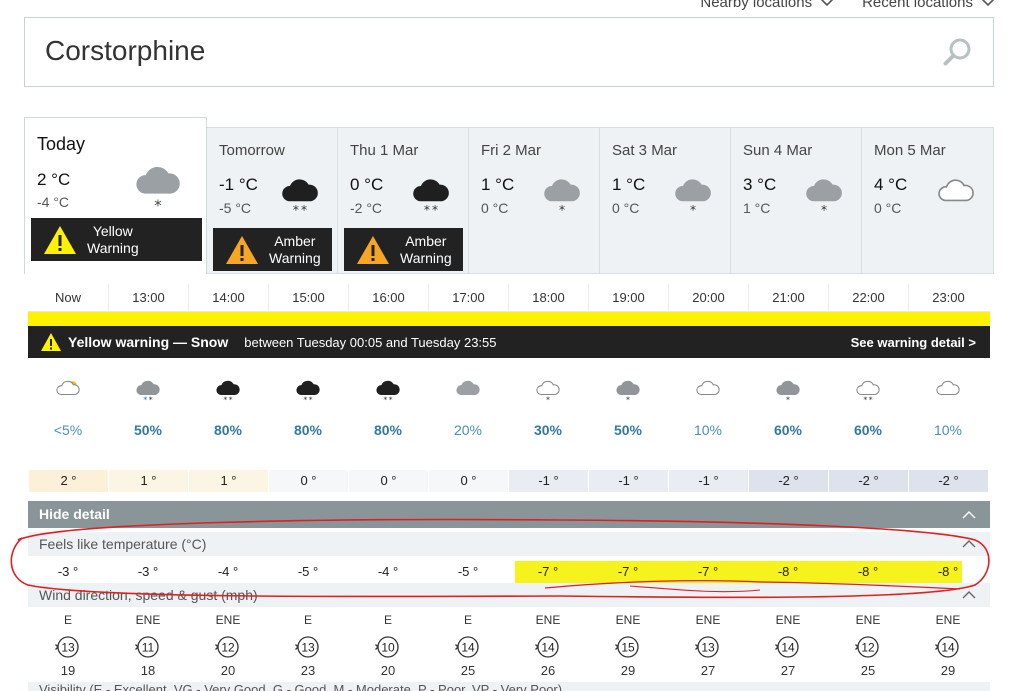 The image size is (1009, 691). I want to click on day-low-temp: -4 °C, so click(53, 202).